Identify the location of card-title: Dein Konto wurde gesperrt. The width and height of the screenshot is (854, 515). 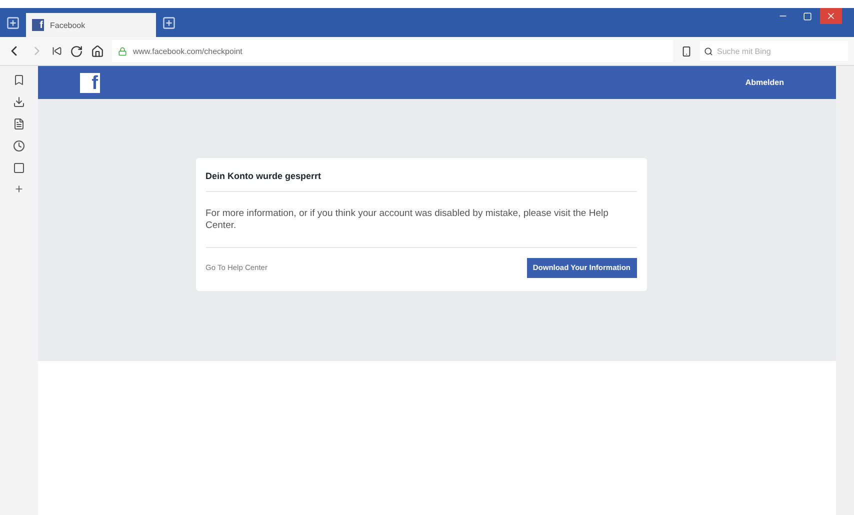
(421, 175).